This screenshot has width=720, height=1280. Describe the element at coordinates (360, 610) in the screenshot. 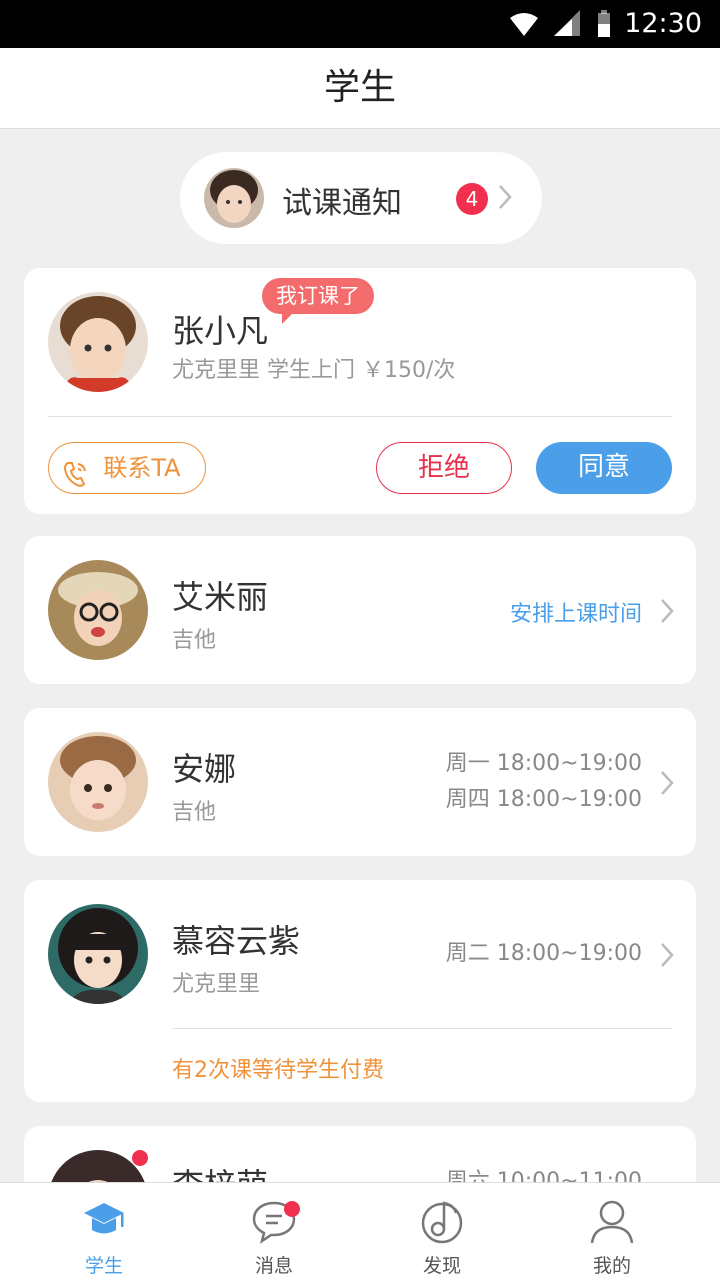

I see `student-card: 艾米丽 吉他 安排上课时间` at that location.